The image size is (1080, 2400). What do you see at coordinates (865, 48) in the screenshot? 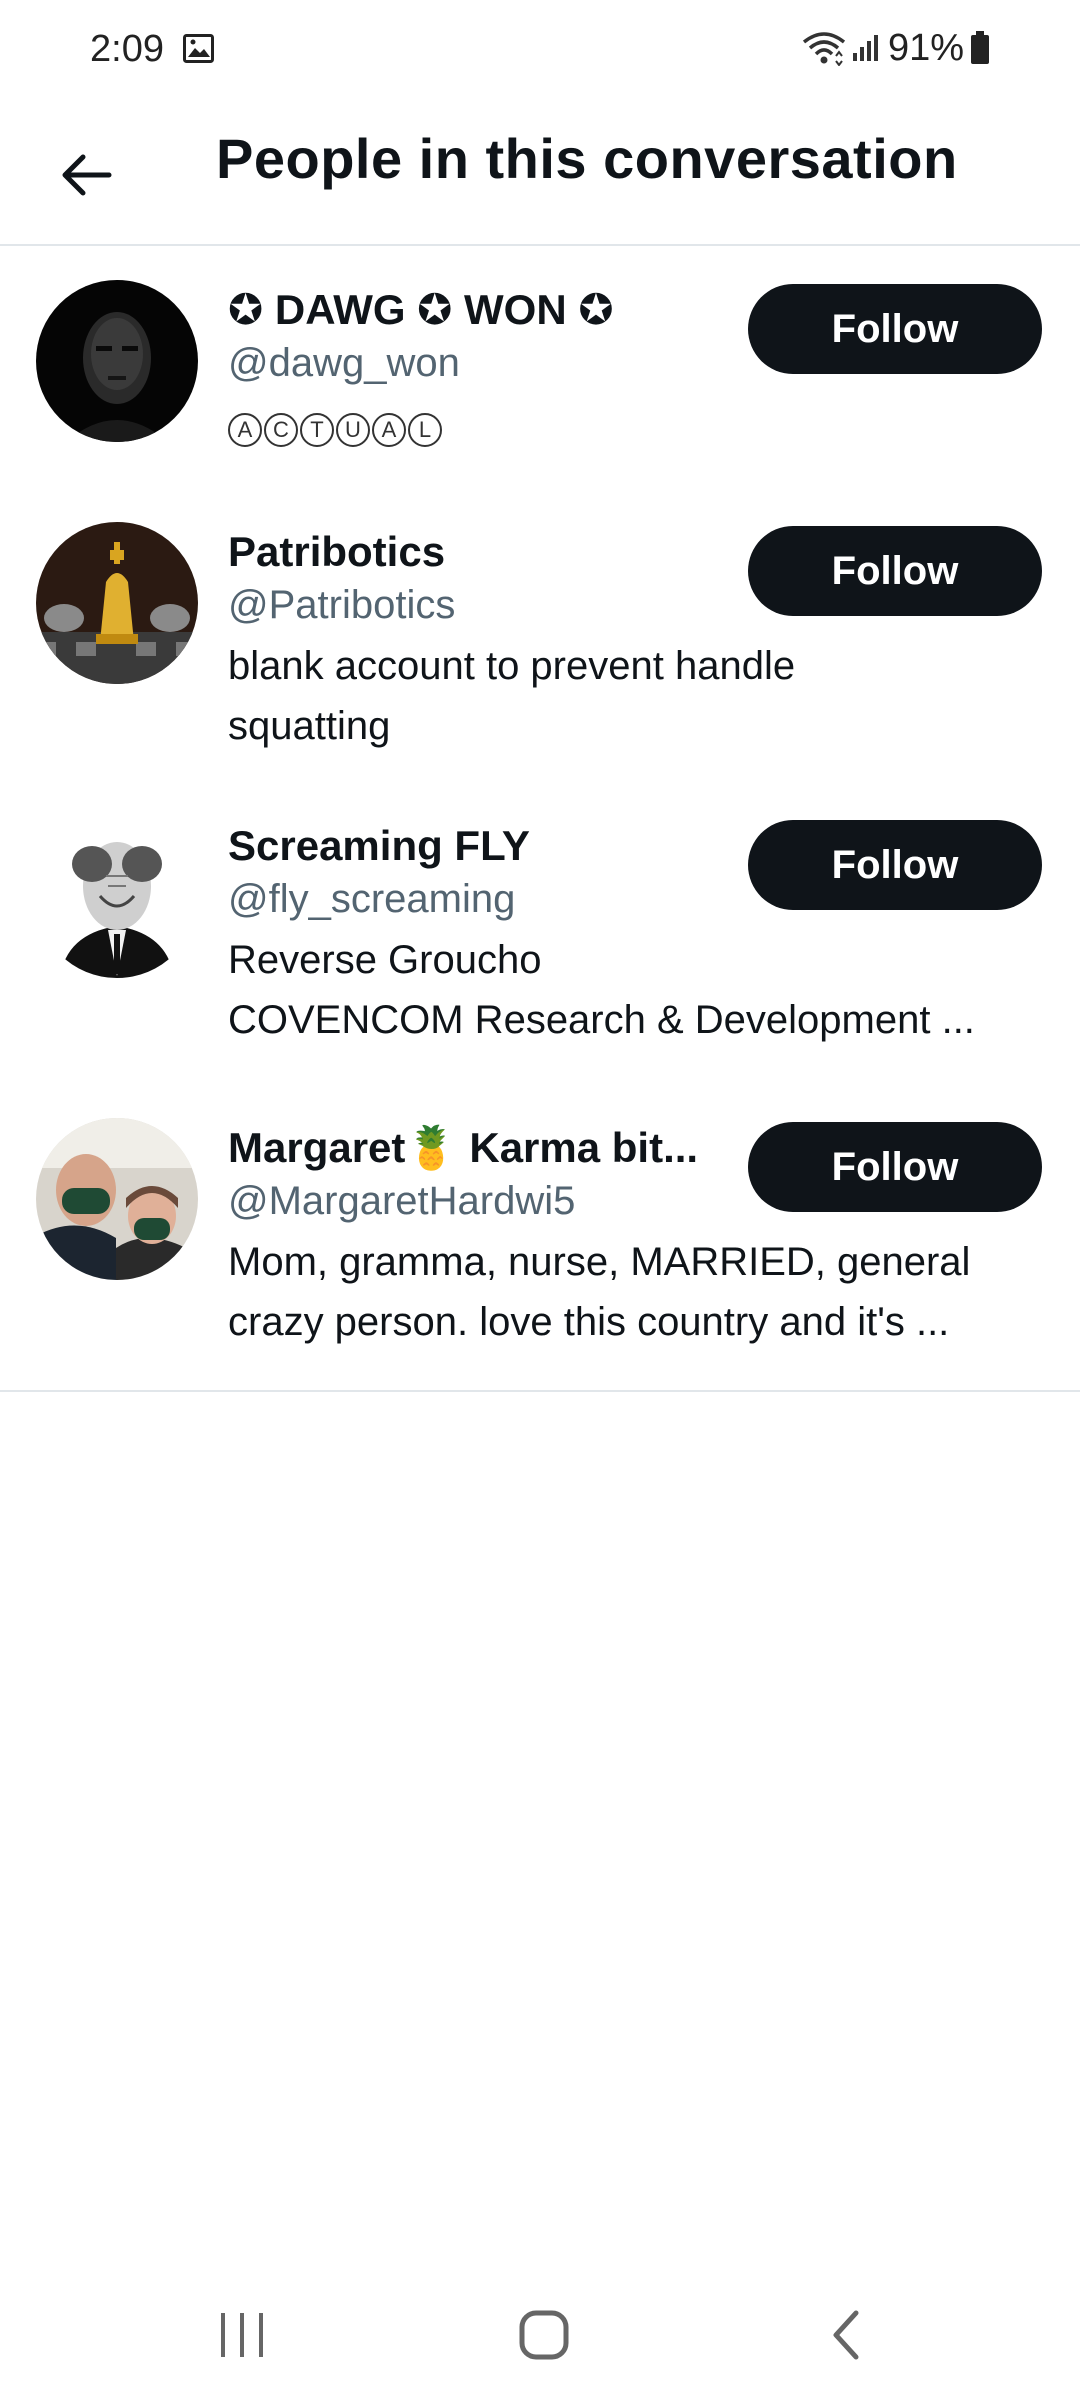
I see `signal-icon` at bounding box center [865, 48].